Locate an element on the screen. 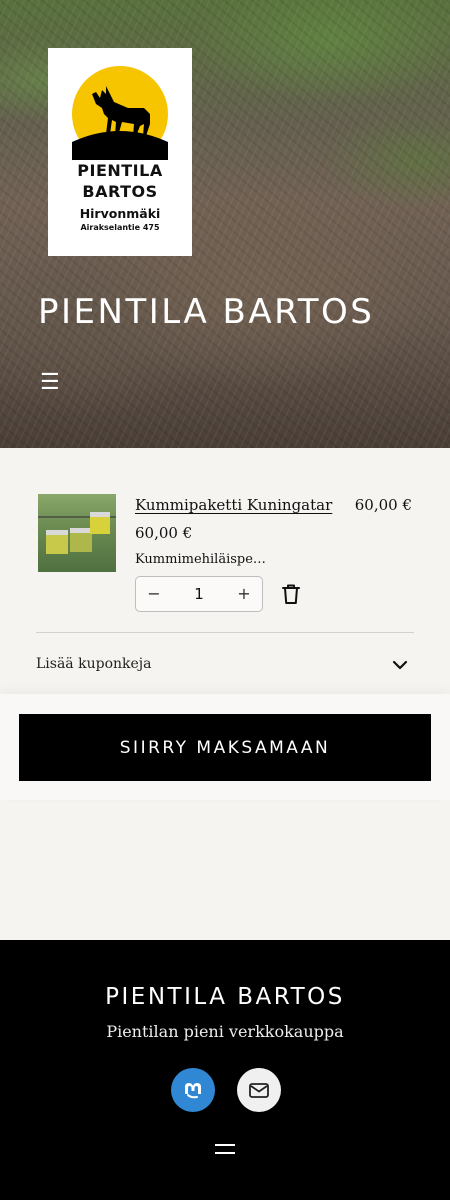  trash-icon is located at coordinates (291, 594).